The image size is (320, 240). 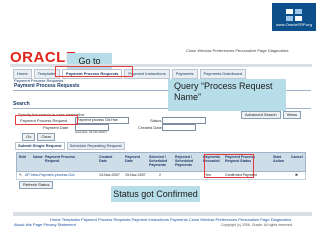 I want to click on search-actions: Go Clear, so click(x=38, y=137).